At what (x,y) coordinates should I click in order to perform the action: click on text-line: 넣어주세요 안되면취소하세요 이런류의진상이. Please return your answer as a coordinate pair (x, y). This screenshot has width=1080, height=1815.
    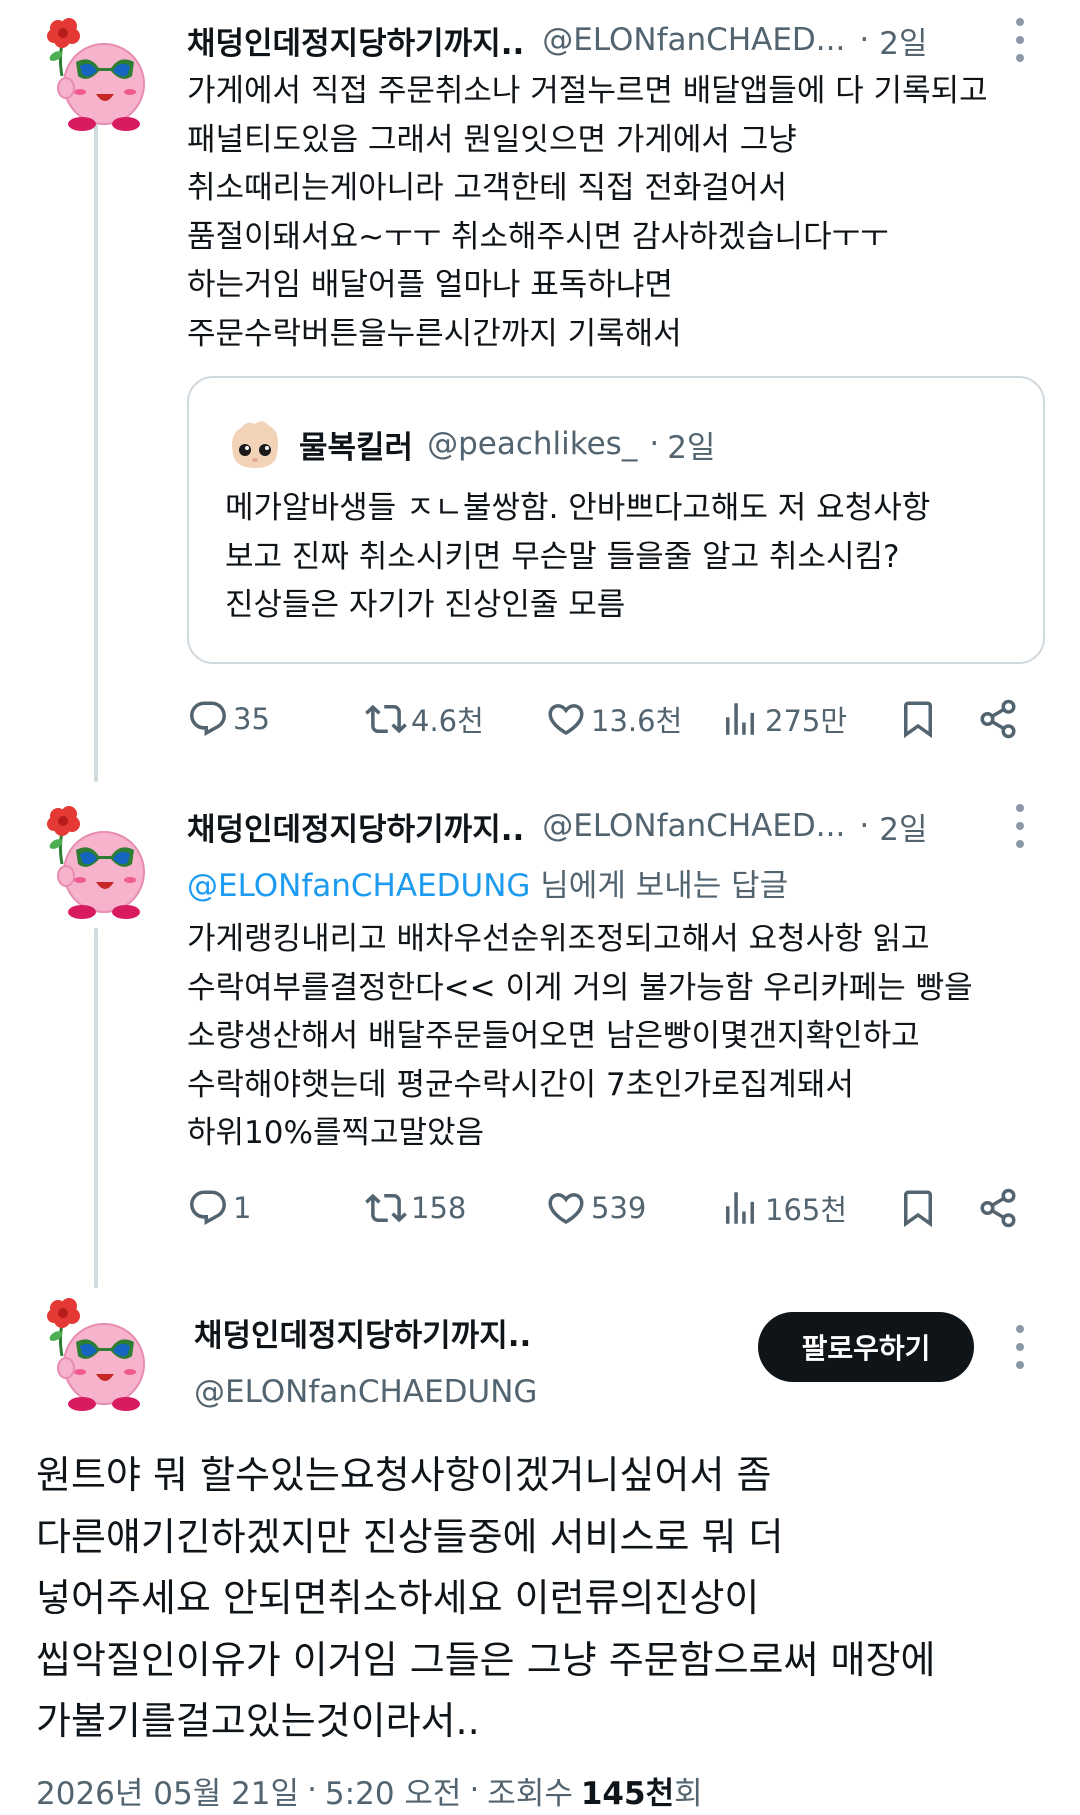
    Looking at the image, I should click on (398, 1598).